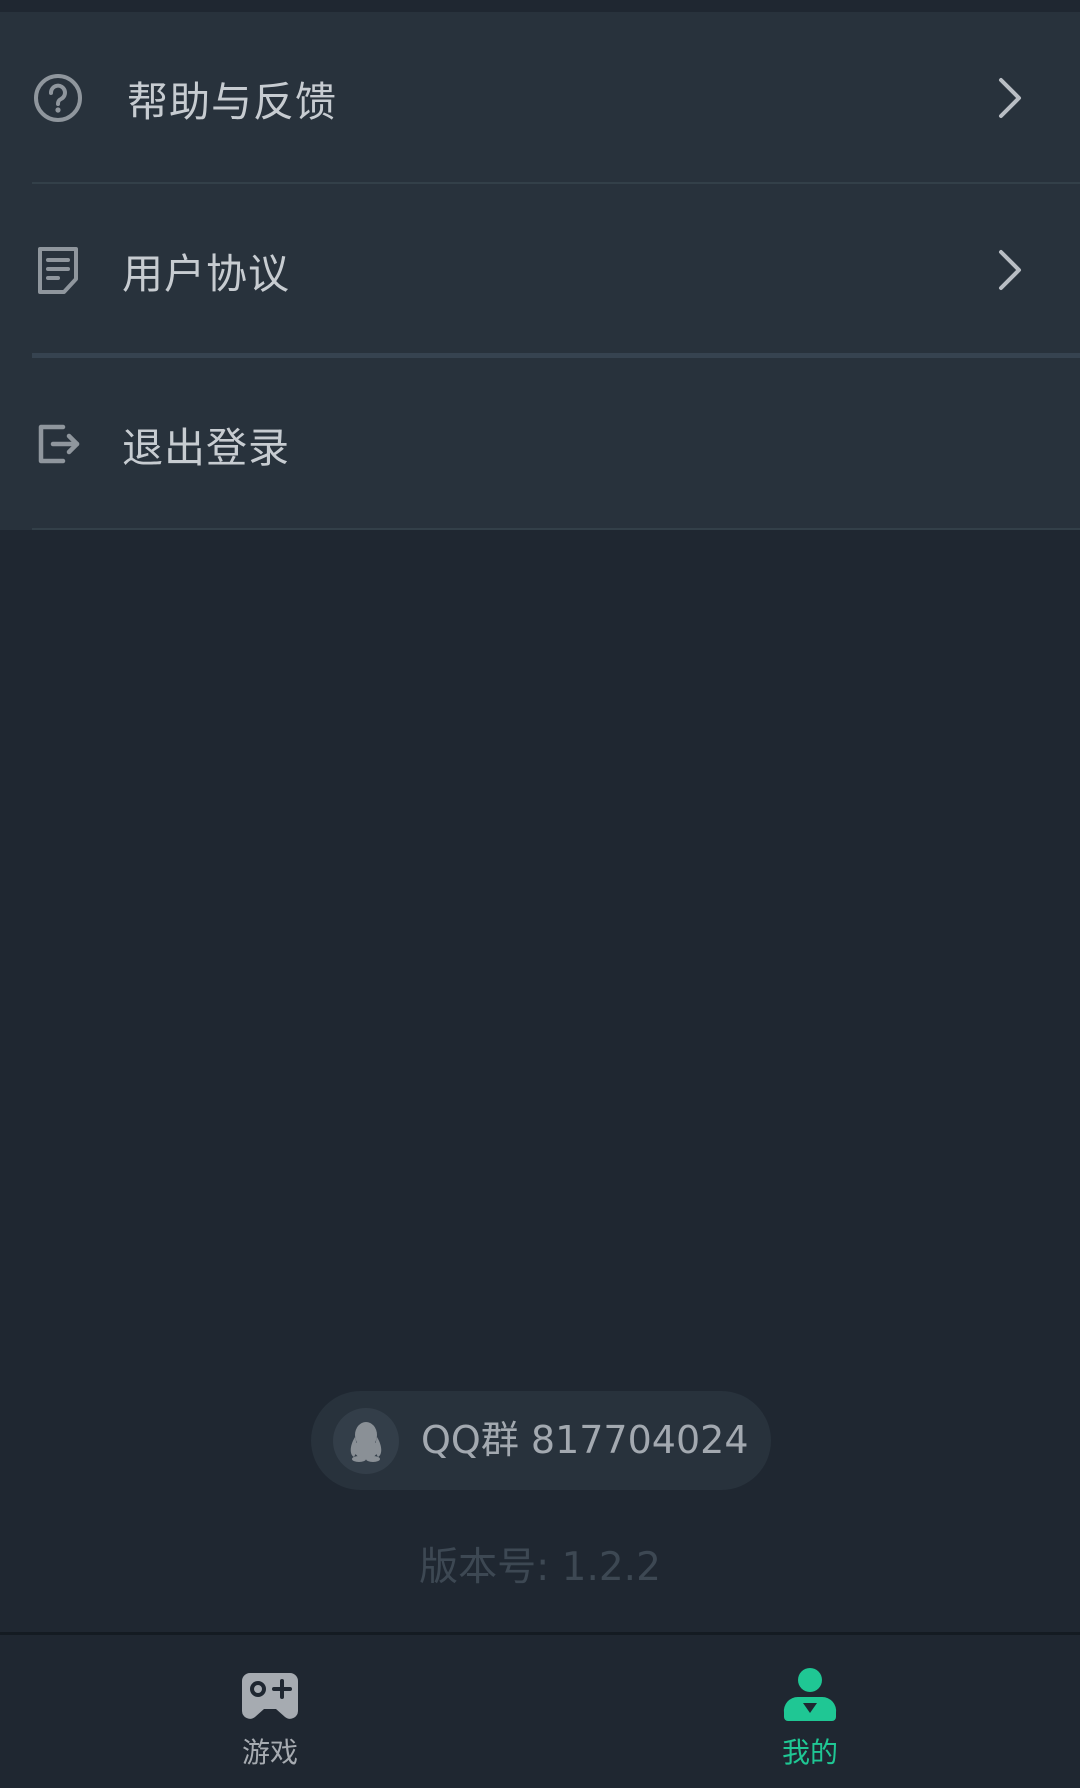  I want to click on tab-mine: 我的, so click(810, 1711).